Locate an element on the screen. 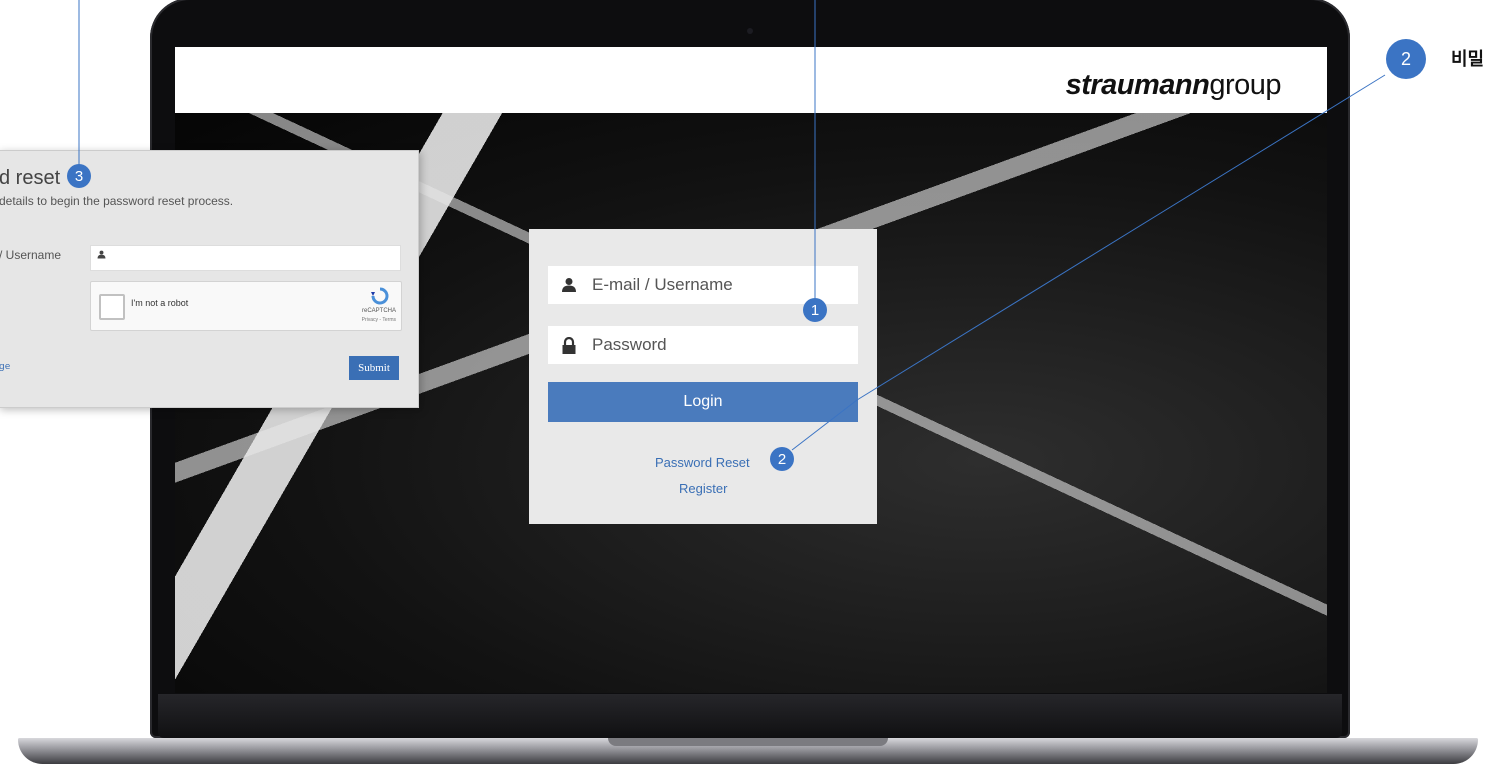  laptop-notch is located at coordinates (748, 742).